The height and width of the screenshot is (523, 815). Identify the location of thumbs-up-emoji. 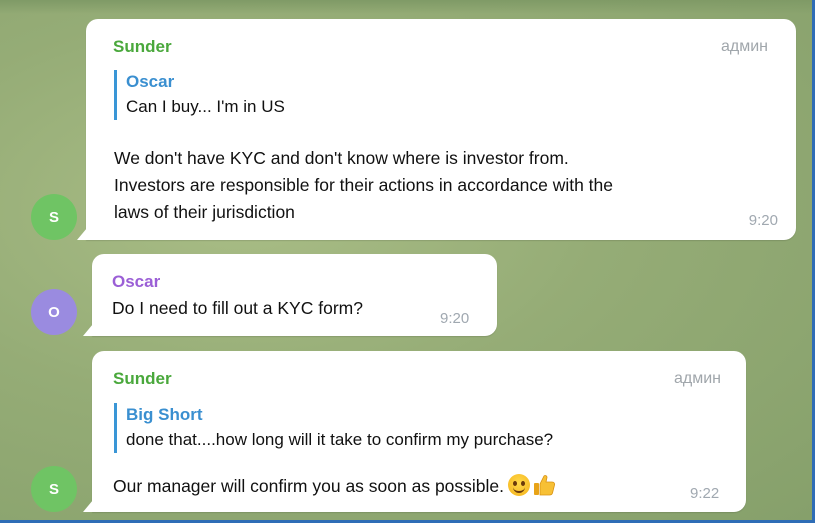
(545, 485).